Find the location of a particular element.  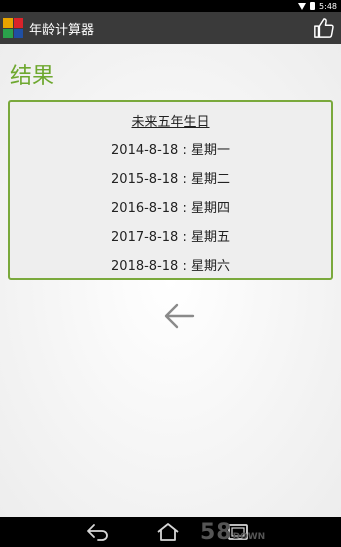

like-button is located at coordinates (324, 28).